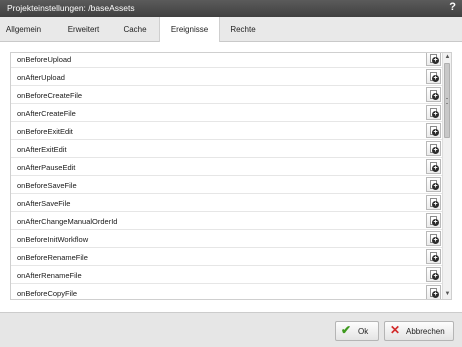 The height and width of the screenshot is (347, 462). What do you see at coordinates (231, 329) in the screenshot?
I see `dialog-footer: ✔ Ok ✕ Abbrechen` at bounding box center [231, 329].